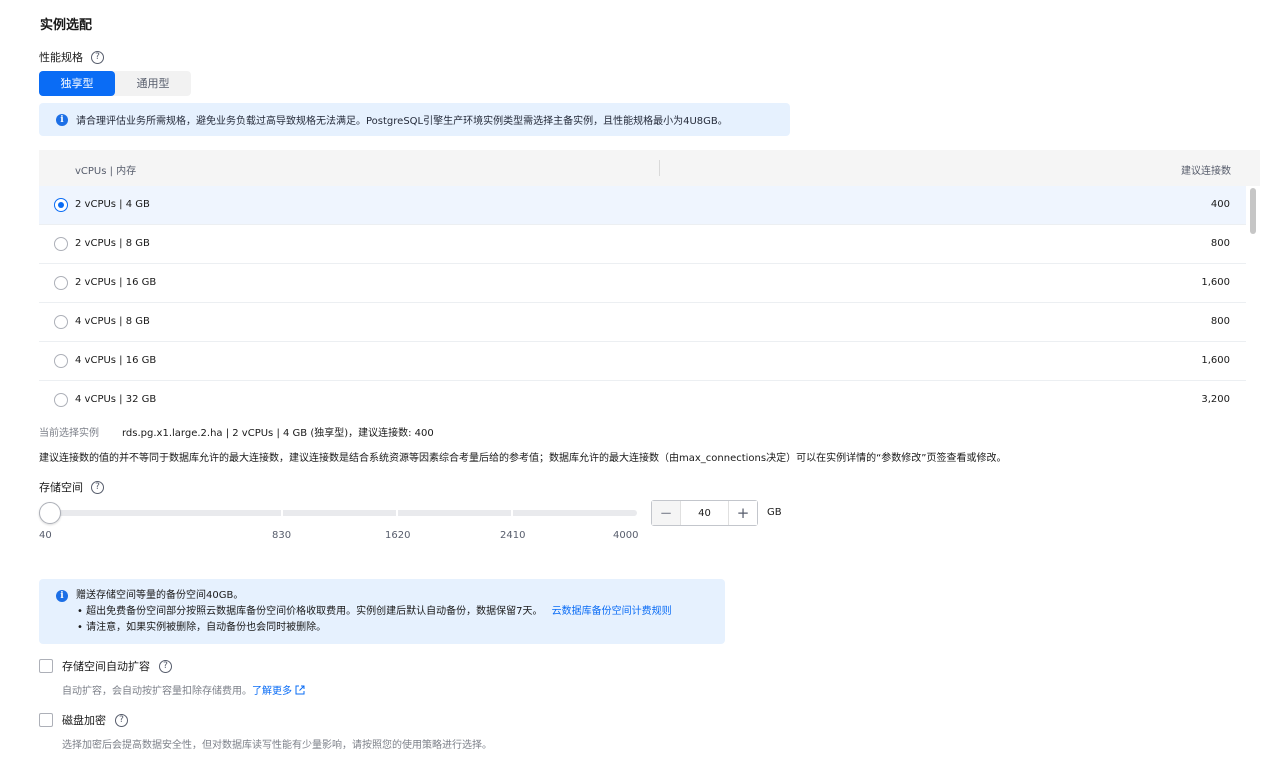 This screenshot has height=770, width=1273. I want to click on auto-expand-row: 存储空间自动扩容 ?, so click(105, 666).